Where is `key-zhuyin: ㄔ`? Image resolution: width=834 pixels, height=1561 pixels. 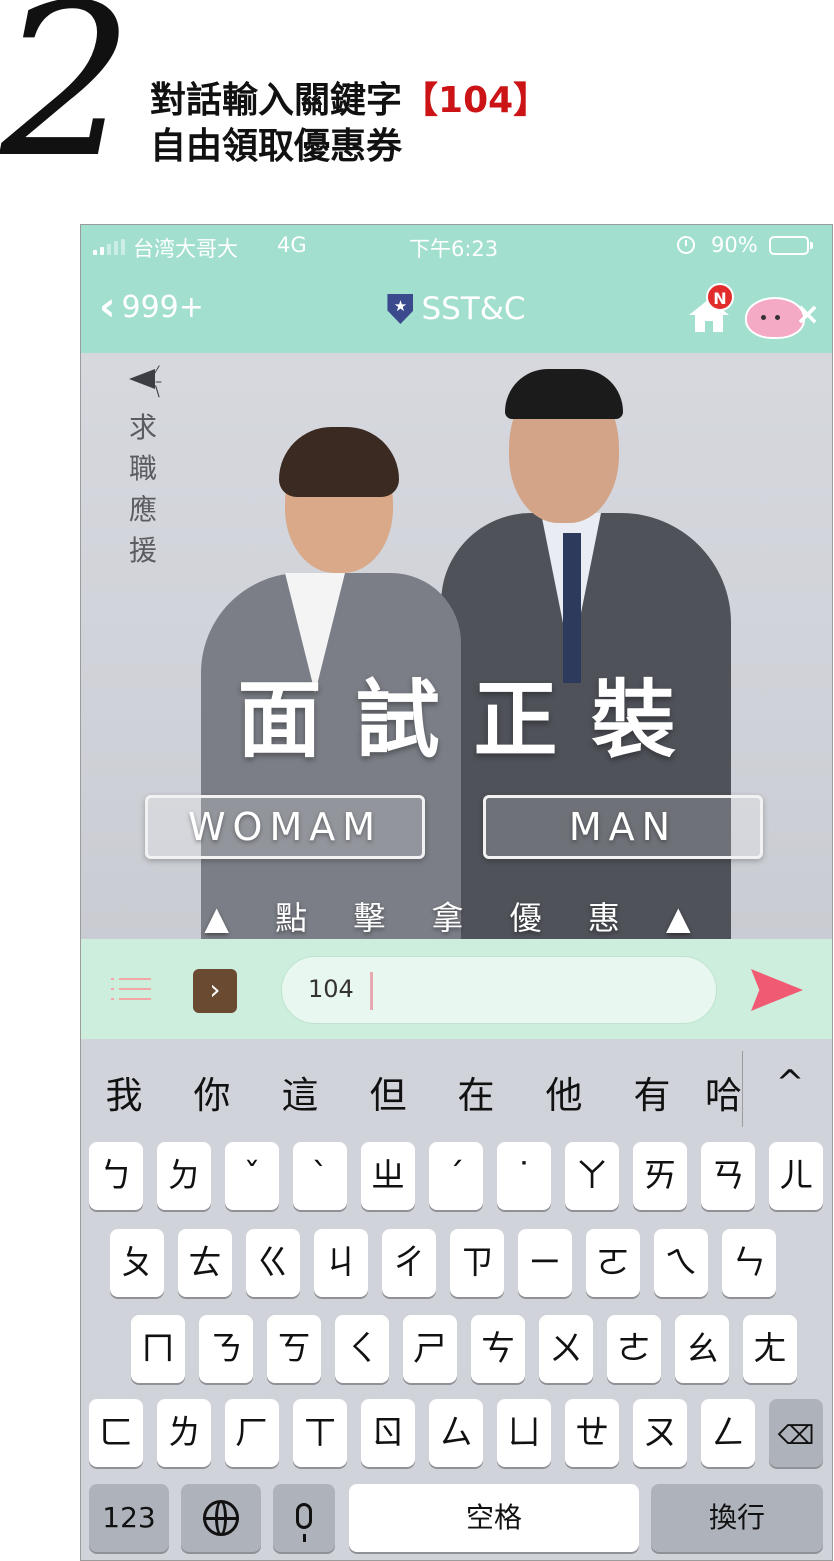
key-zhuyin: ㄔ is located at coordinates (409, 1263).